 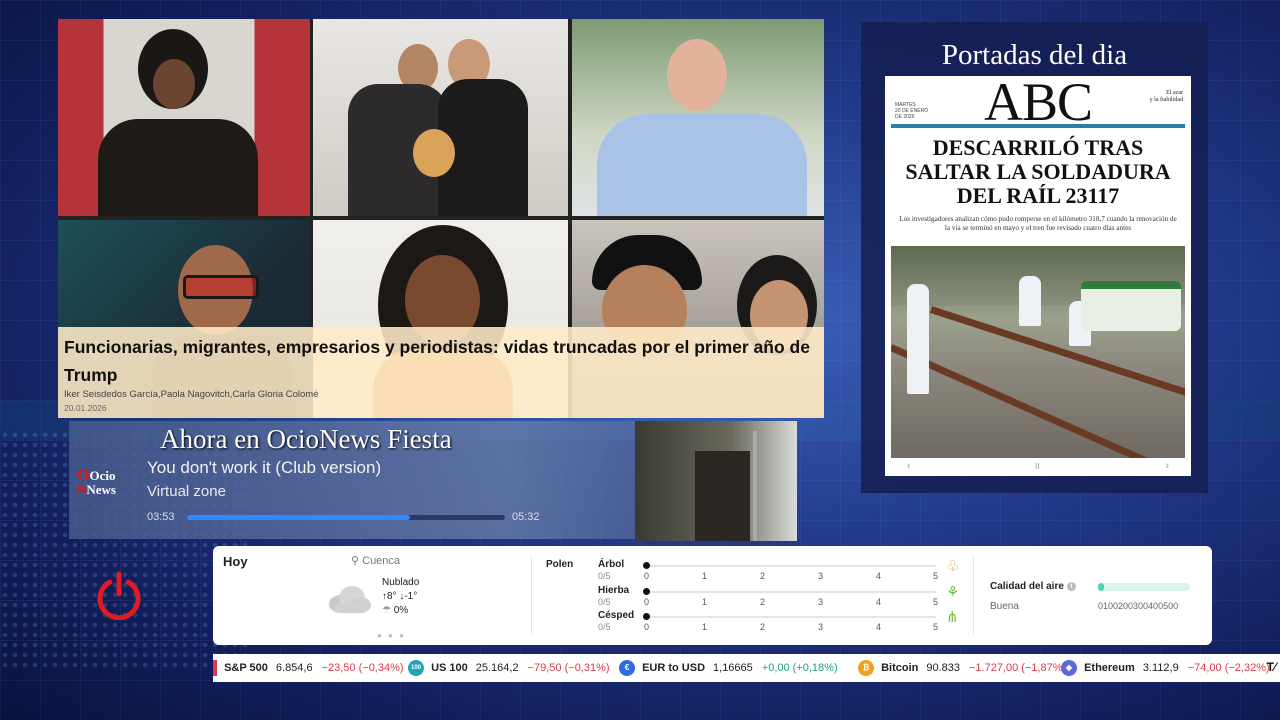 What do you see at coordinates (306, 439) in the screenshot?
I see `now-playing-heading: Ahora en OcioNews Fiesta` at bounding box center [306, 439].